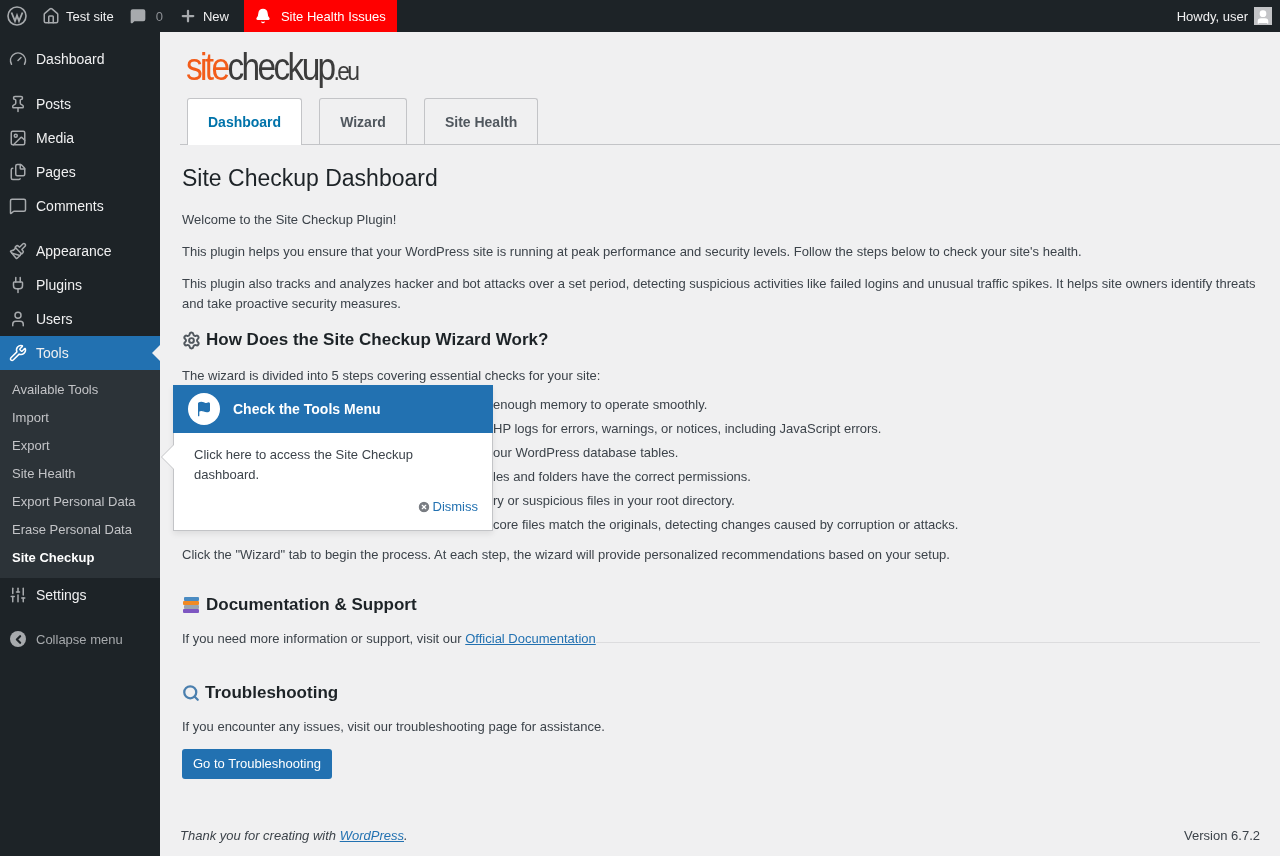 This screenshot has width=1280, height=856. I want to click on troubleshooting-button: Go to Troubleshooting, so click(257, 764).